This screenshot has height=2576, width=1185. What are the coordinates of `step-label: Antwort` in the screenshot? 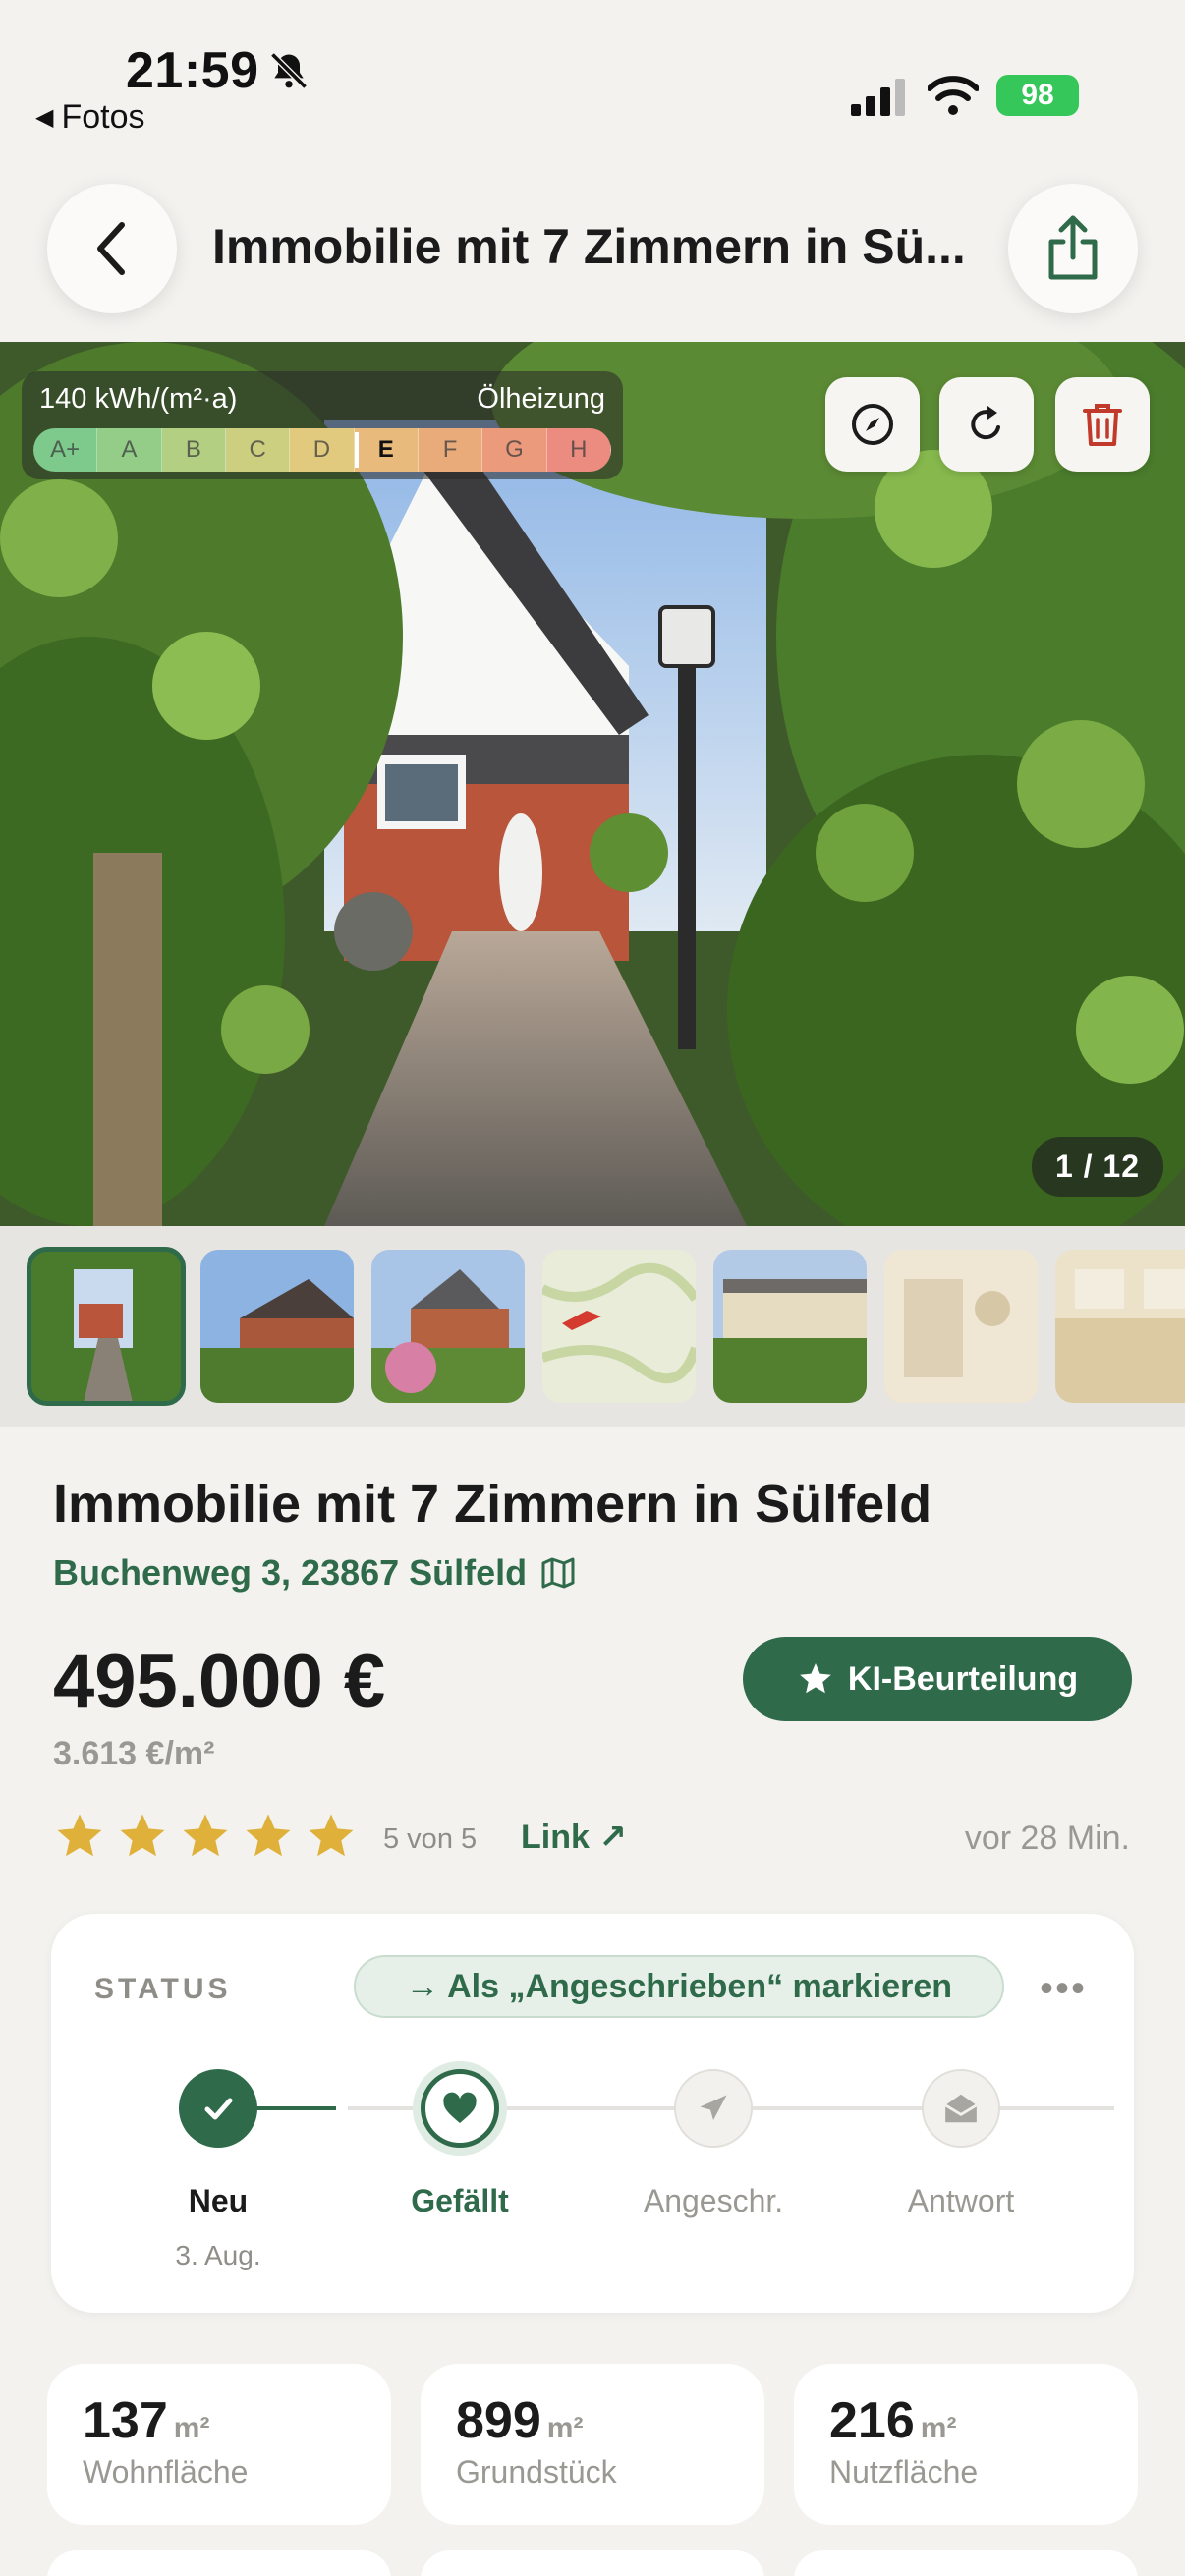 It's located at (961, 2200).